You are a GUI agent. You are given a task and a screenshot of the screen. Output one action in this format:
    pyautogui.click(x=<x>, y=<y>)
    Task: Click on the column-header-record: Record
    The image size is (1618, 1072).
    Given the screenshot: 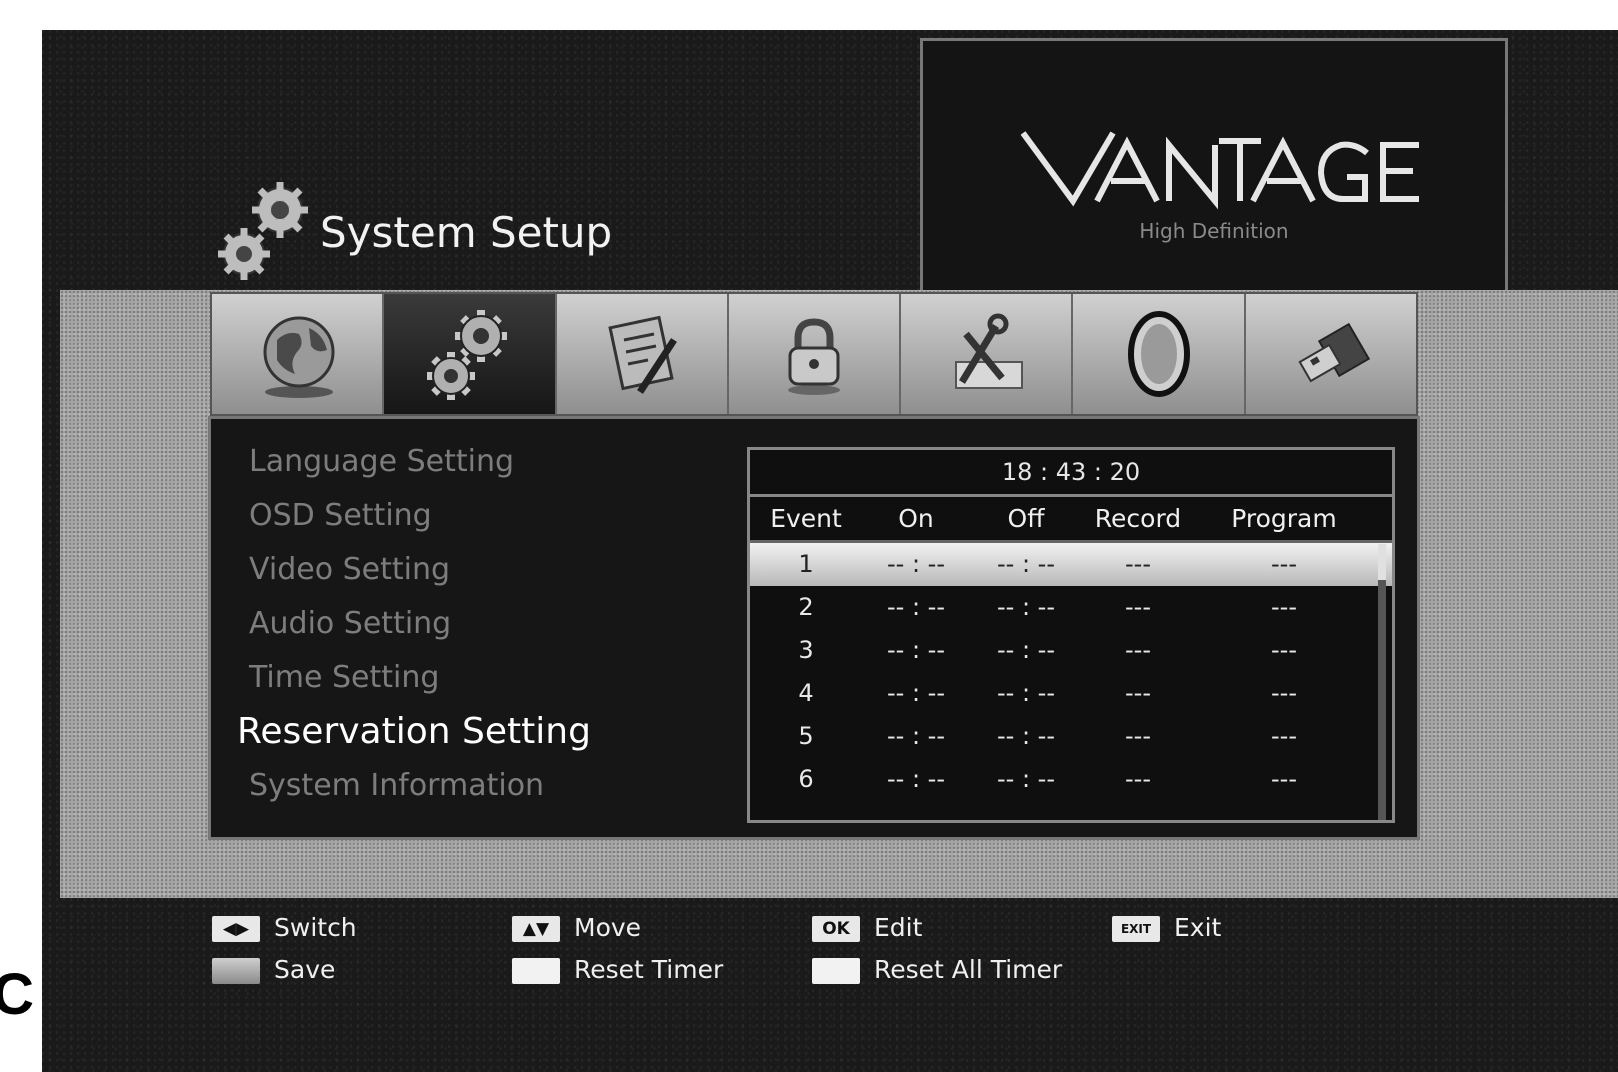 What is the action you would take?
    pyautogui.click(x=1138, y=518)
    